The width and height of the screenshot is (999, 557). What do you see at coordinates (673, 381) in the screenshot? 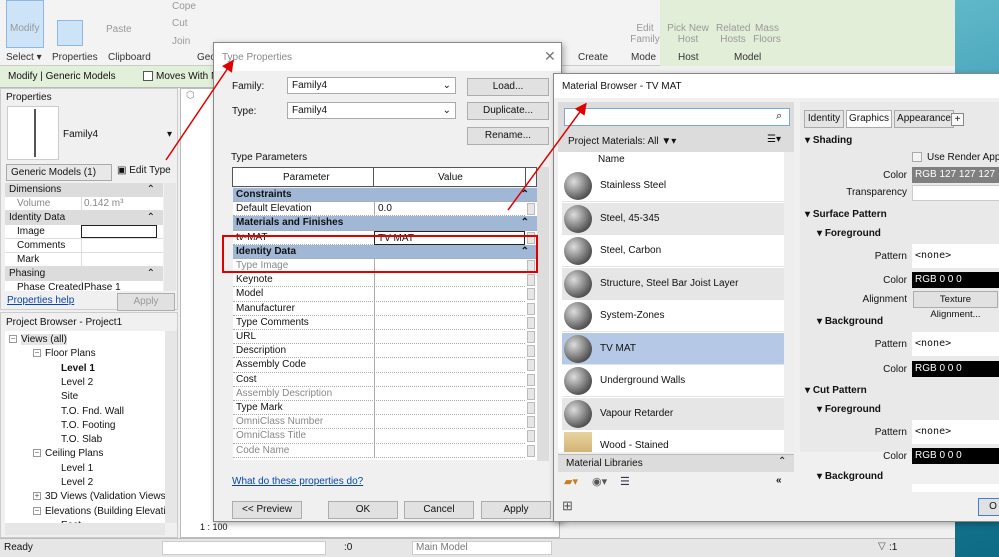
I see `material-item: Underground Walls` at bounding box center [673, 381].